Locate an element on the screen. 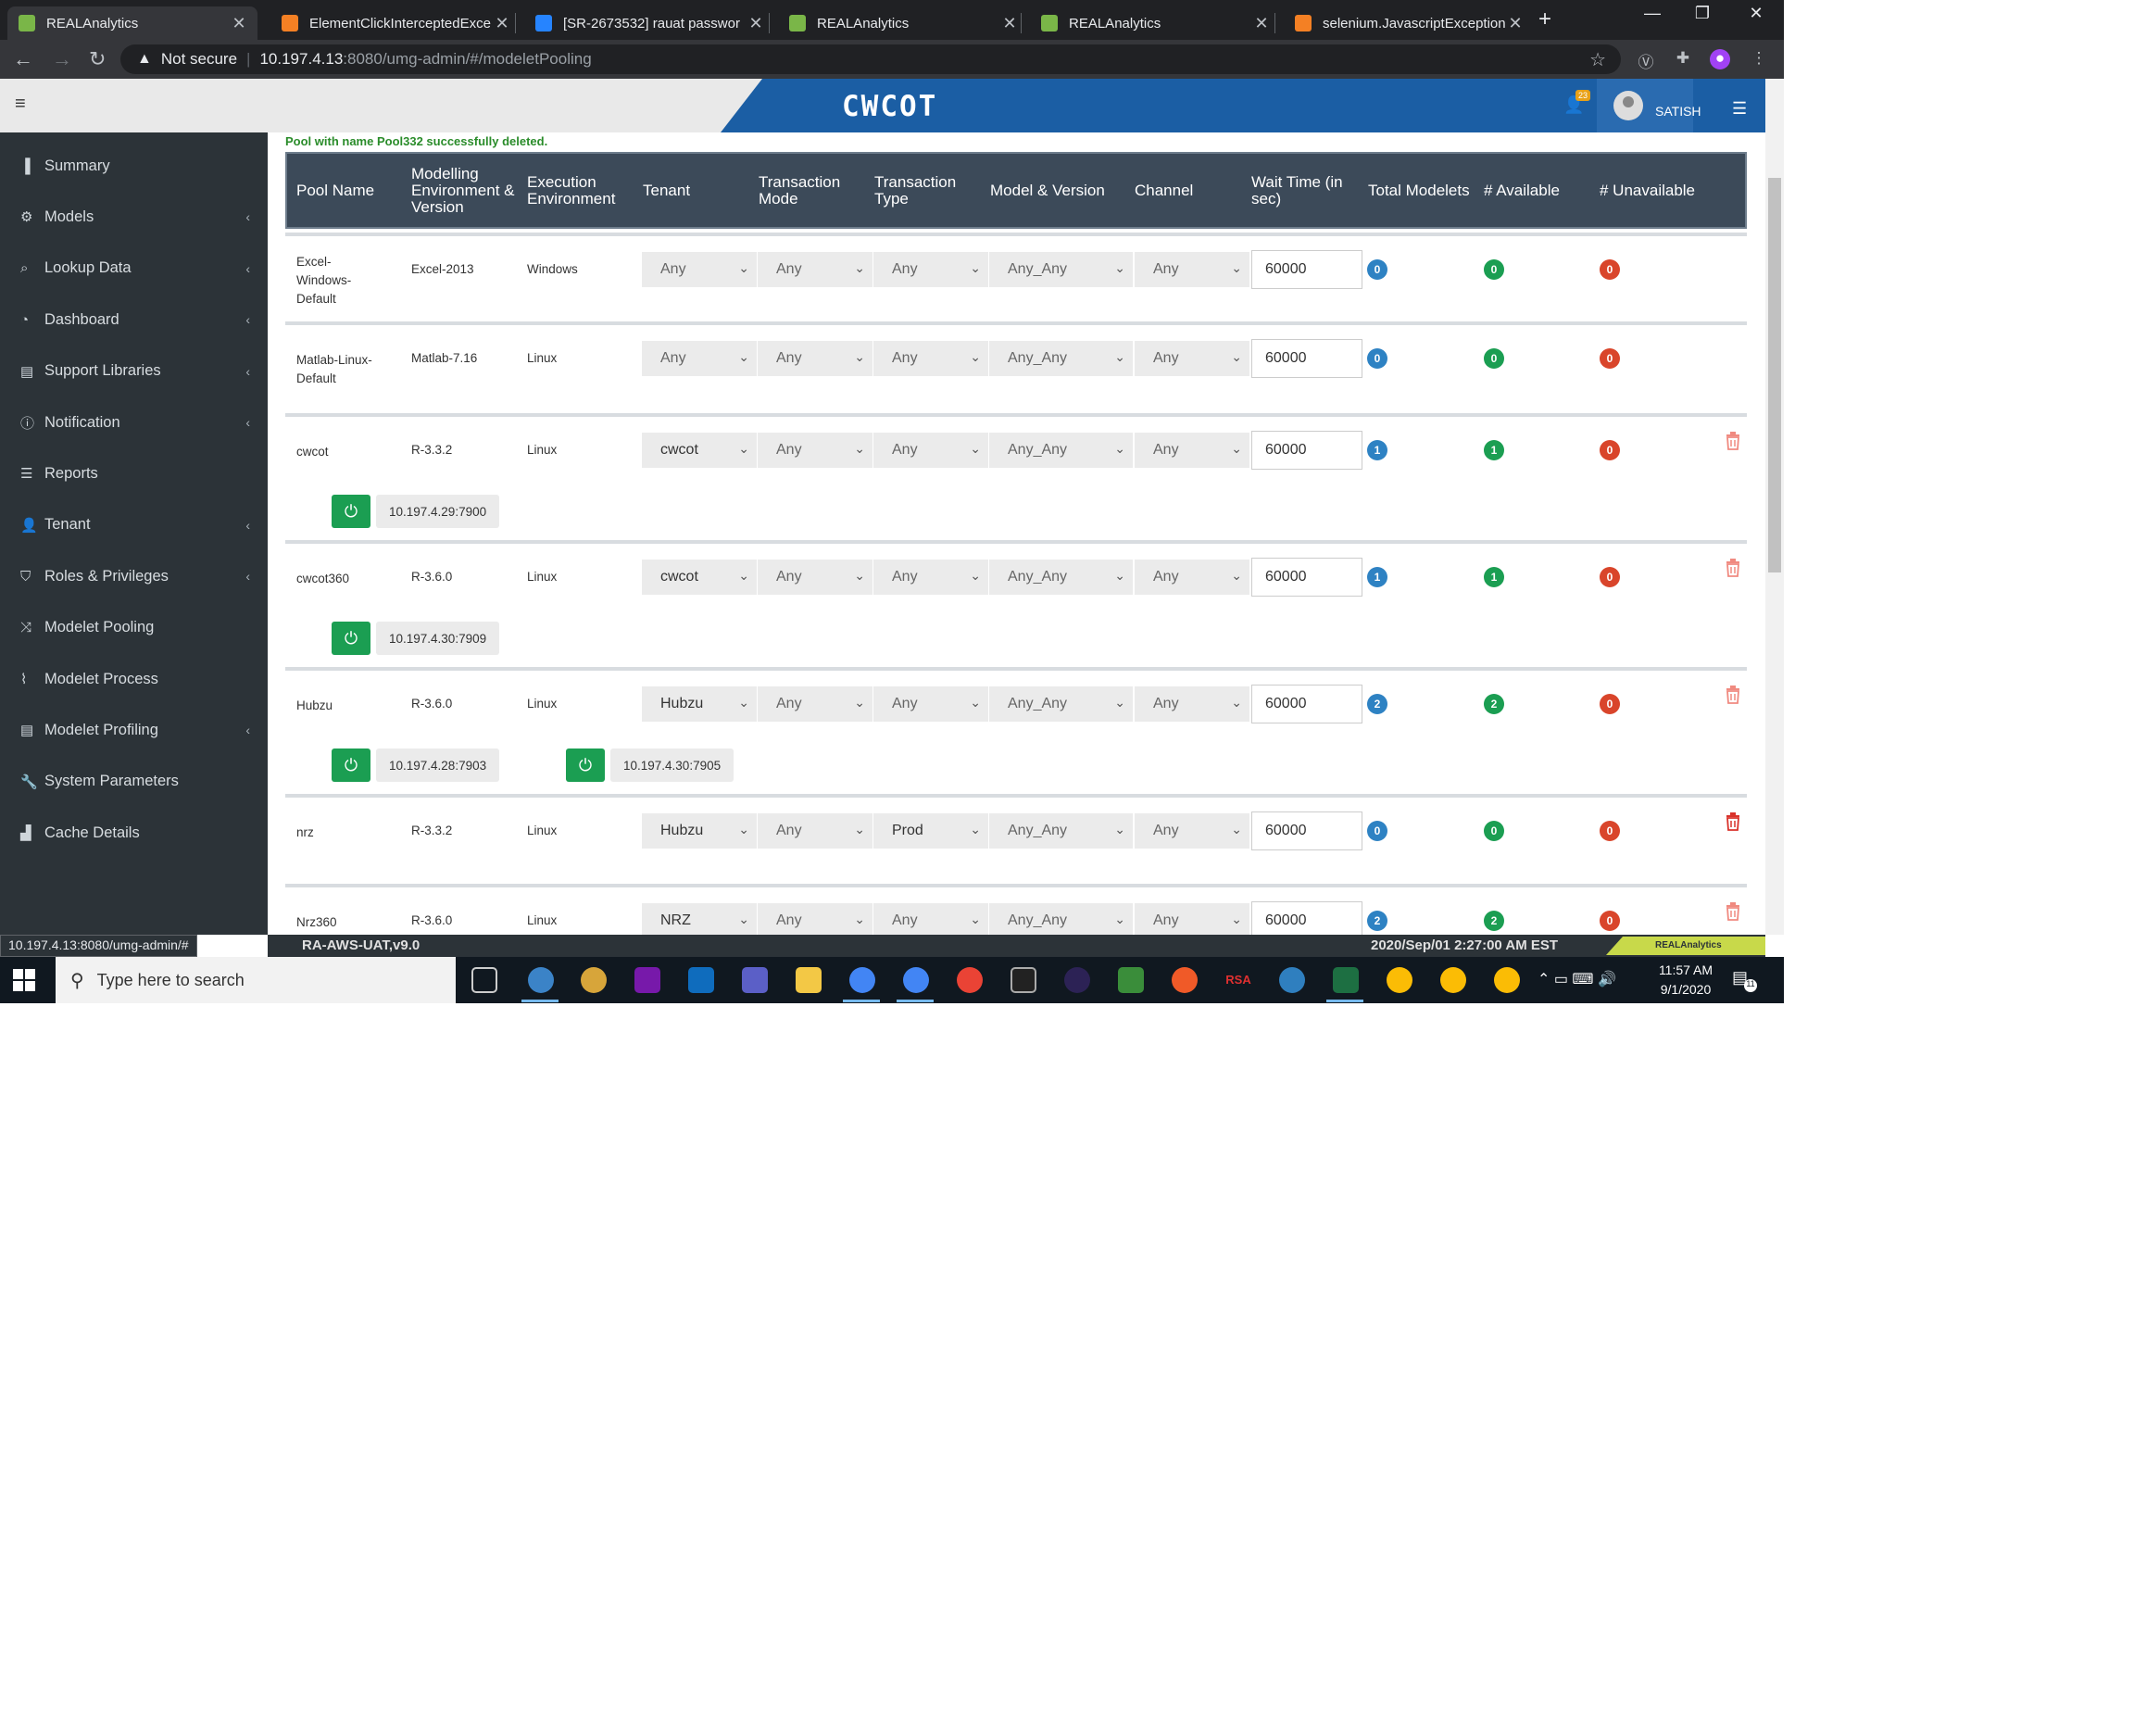 Image resolution: width=2134 pixels, height=1736 pixels. close-window-button: ✕ is located at coordinates (1757, 13).